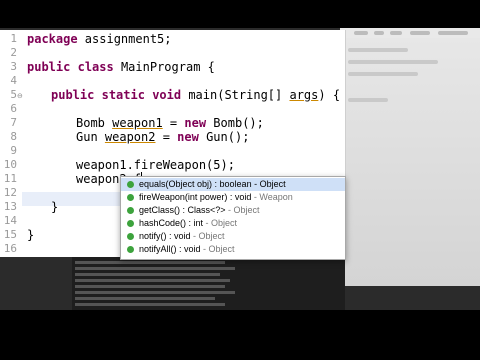 Image resolution: width=480 pixels, height=360 pixels. What do you see at coordinates (20, 96) in the screenshot?
I see `fold-toggle-icon: ⊖` at bounding box center [20, 96].